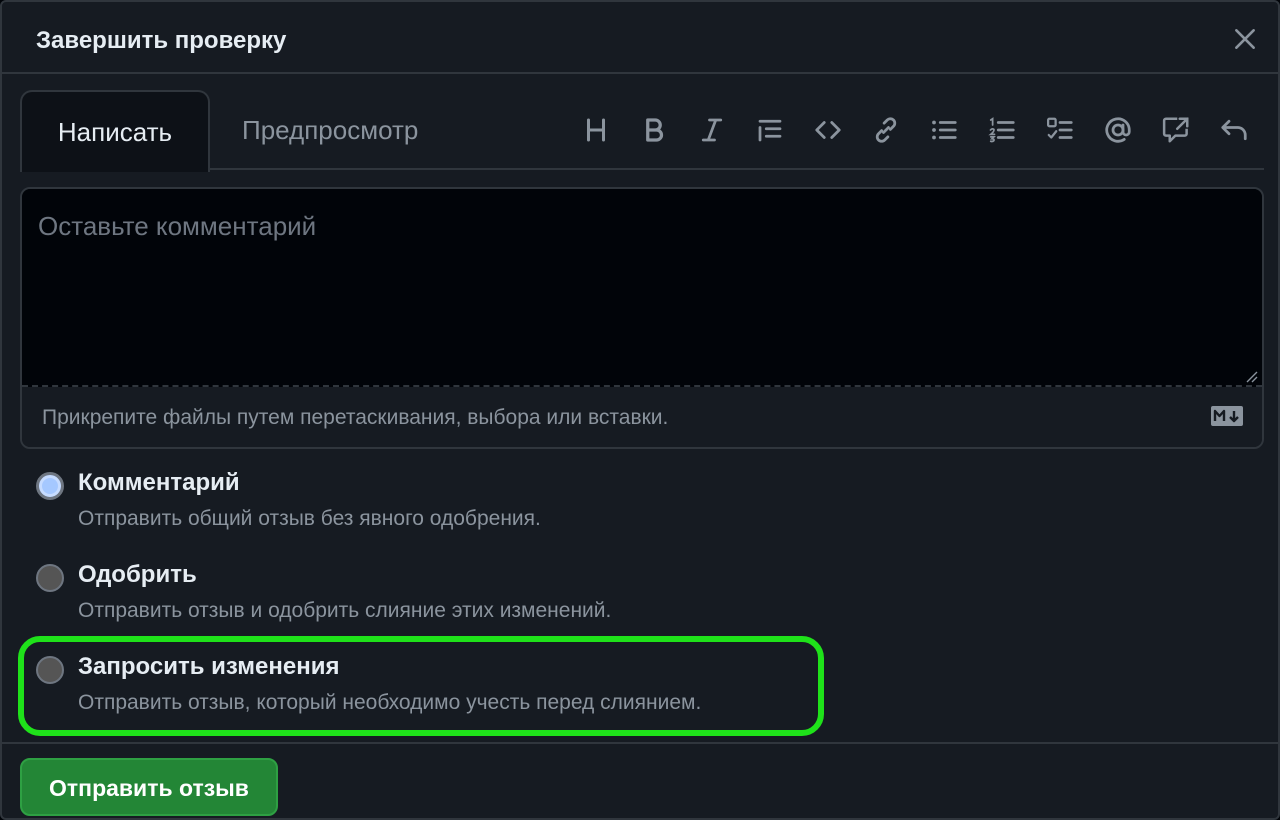  Describe the element at coordinates (1251, 376) in the screenshot. I see `resize-handle-icon` at that location.